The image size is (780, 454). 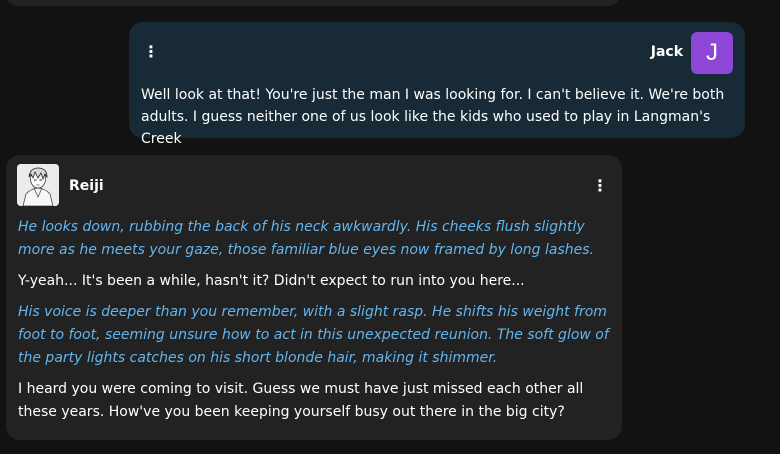 What do you see at coordinates (86, 186) in the screenshot?
I see `bot-sender-name: Reiji` at bounding box center [86, 186].